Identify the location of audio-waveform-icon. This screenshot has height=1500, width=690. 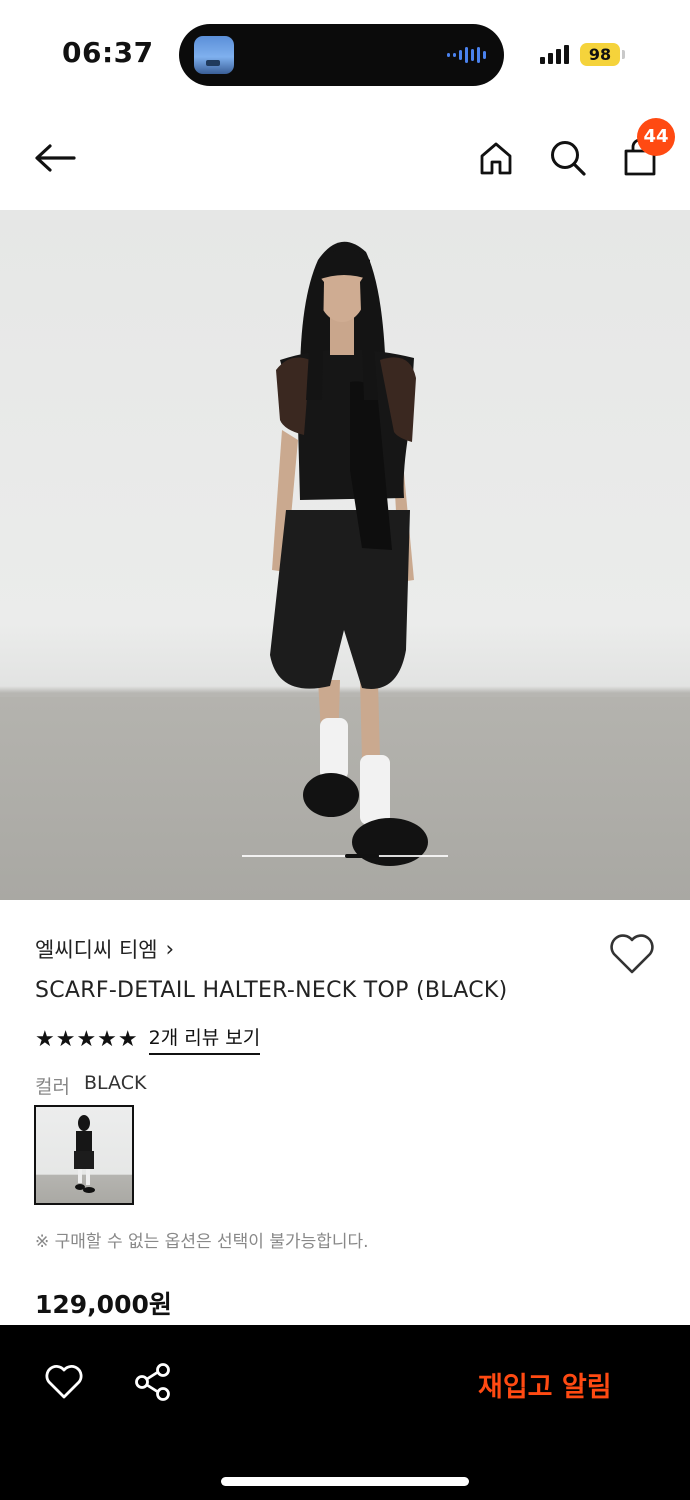
(466, 55).